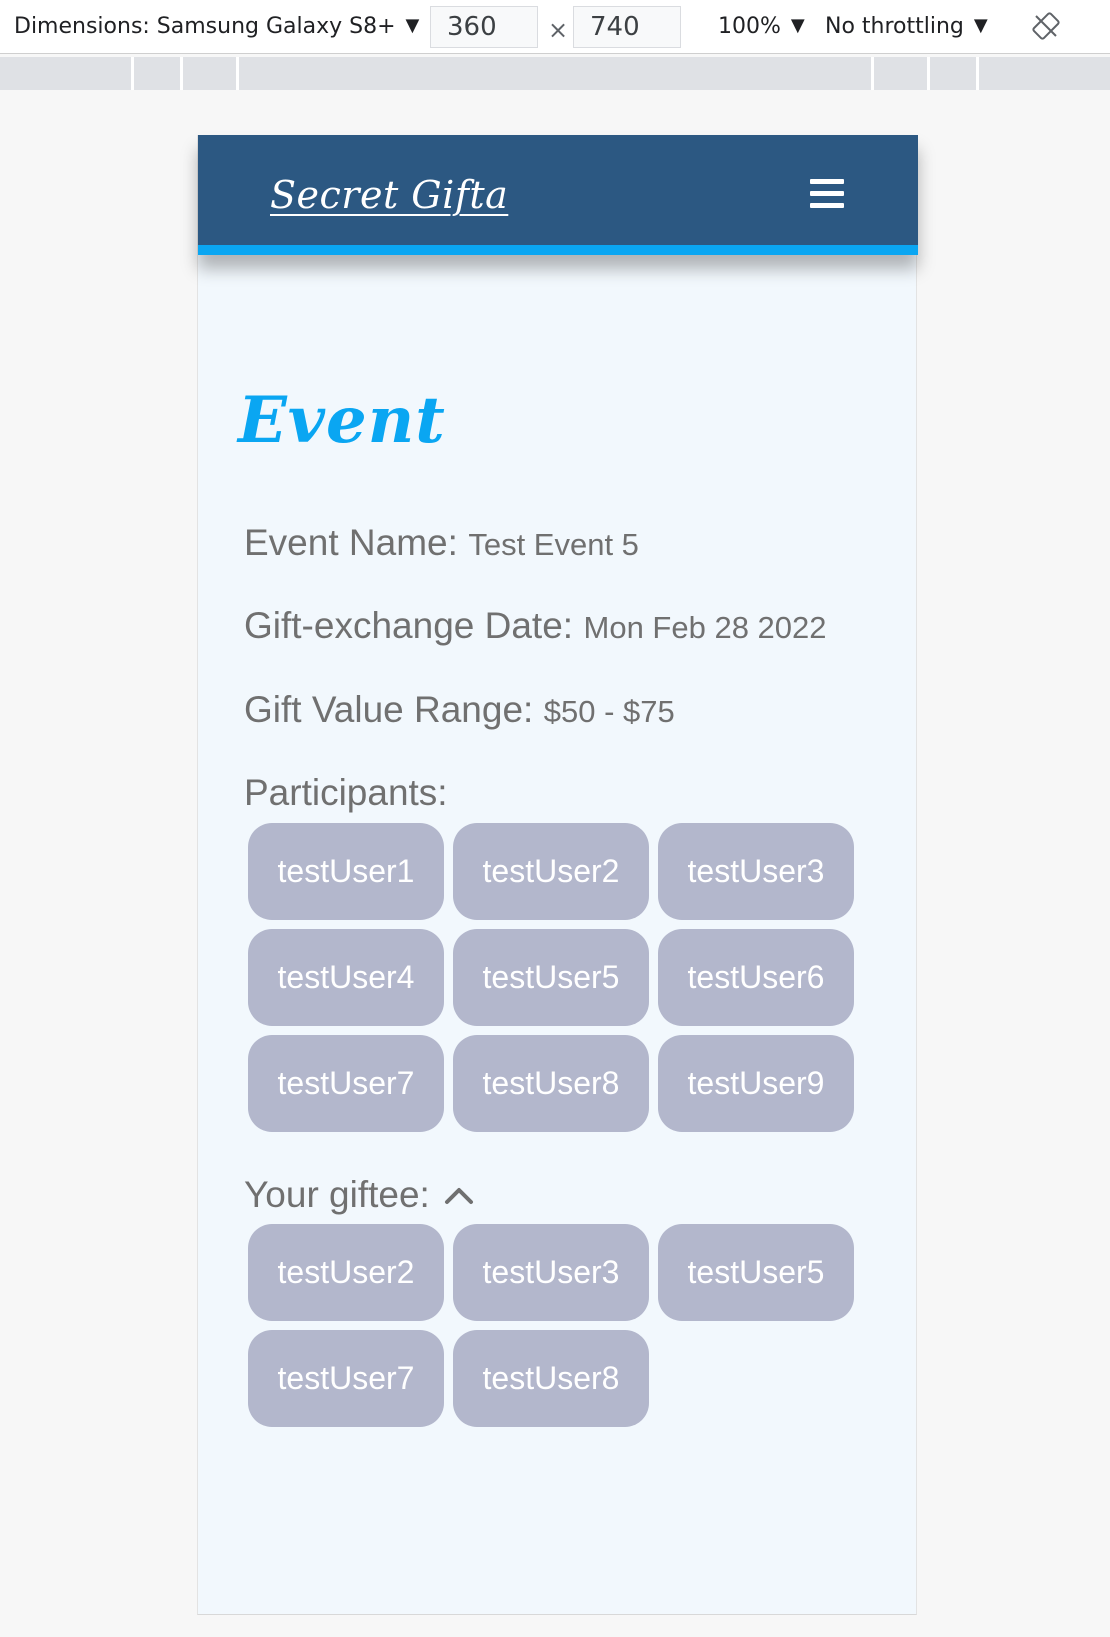 Image resolution: width=1110 pixels, height=1637 pixels. I want to click on hamburger-menu-icon, so click(827, 194).